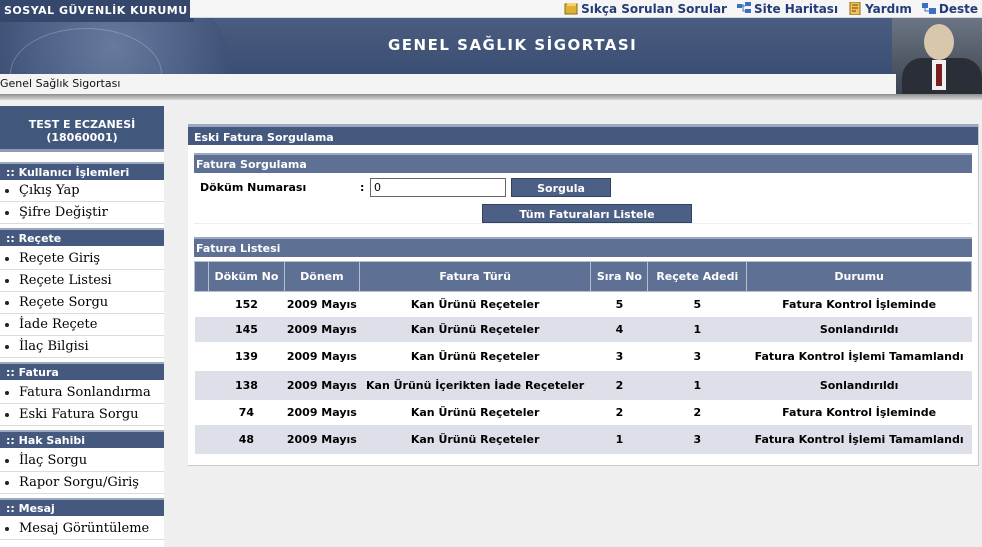 The height and width of the screenshot is (547, 982). Describe the element at coordinates (949, 9) in the screenshot. I see `support-link: Deste` at that location.